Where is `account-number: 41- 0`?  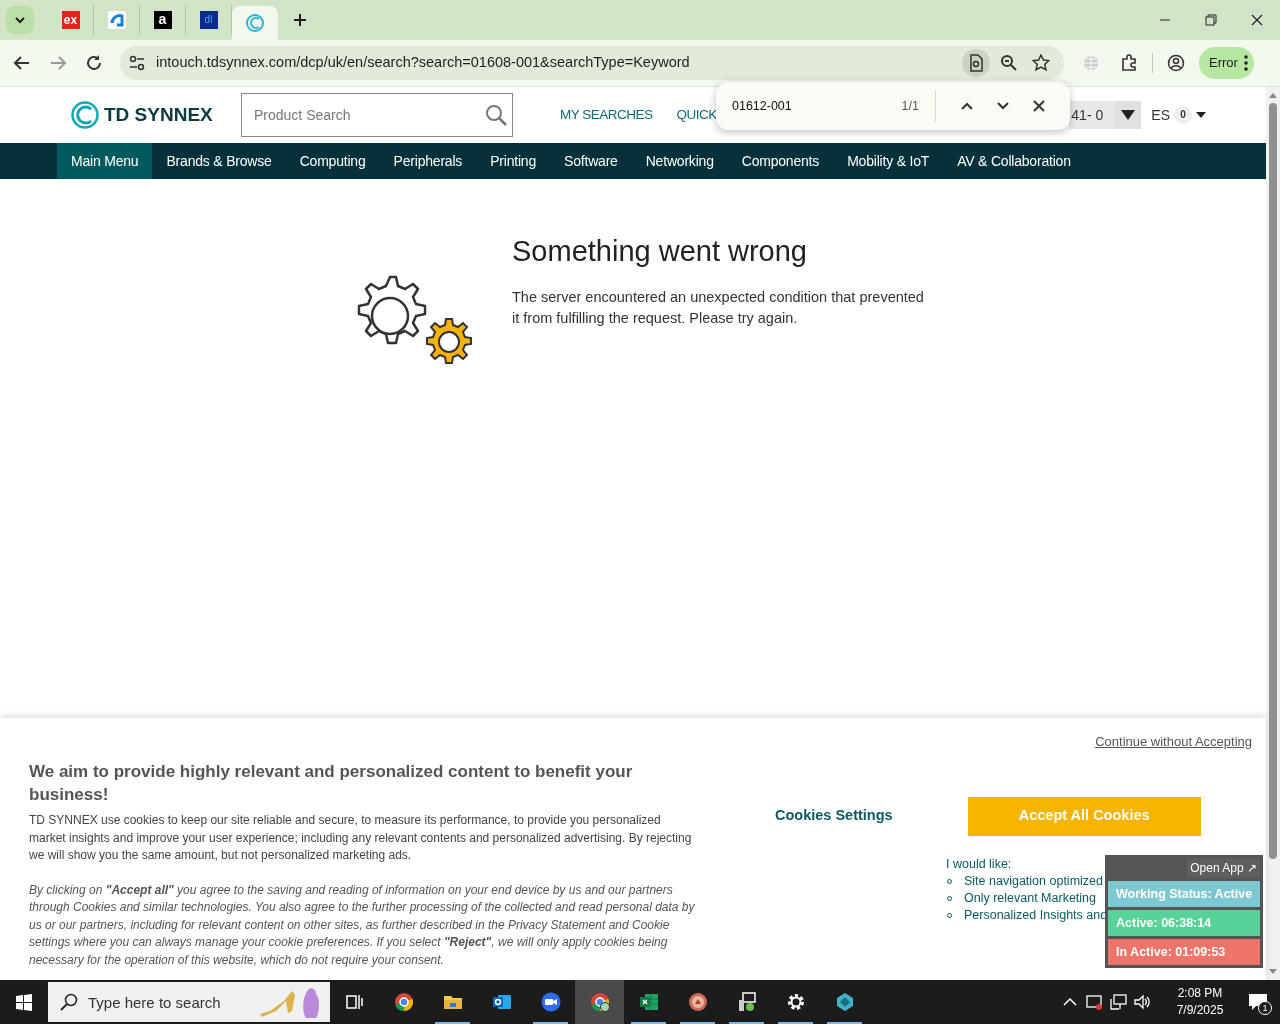
account-number: 41- 0 is located at coordinates (1092, 115).